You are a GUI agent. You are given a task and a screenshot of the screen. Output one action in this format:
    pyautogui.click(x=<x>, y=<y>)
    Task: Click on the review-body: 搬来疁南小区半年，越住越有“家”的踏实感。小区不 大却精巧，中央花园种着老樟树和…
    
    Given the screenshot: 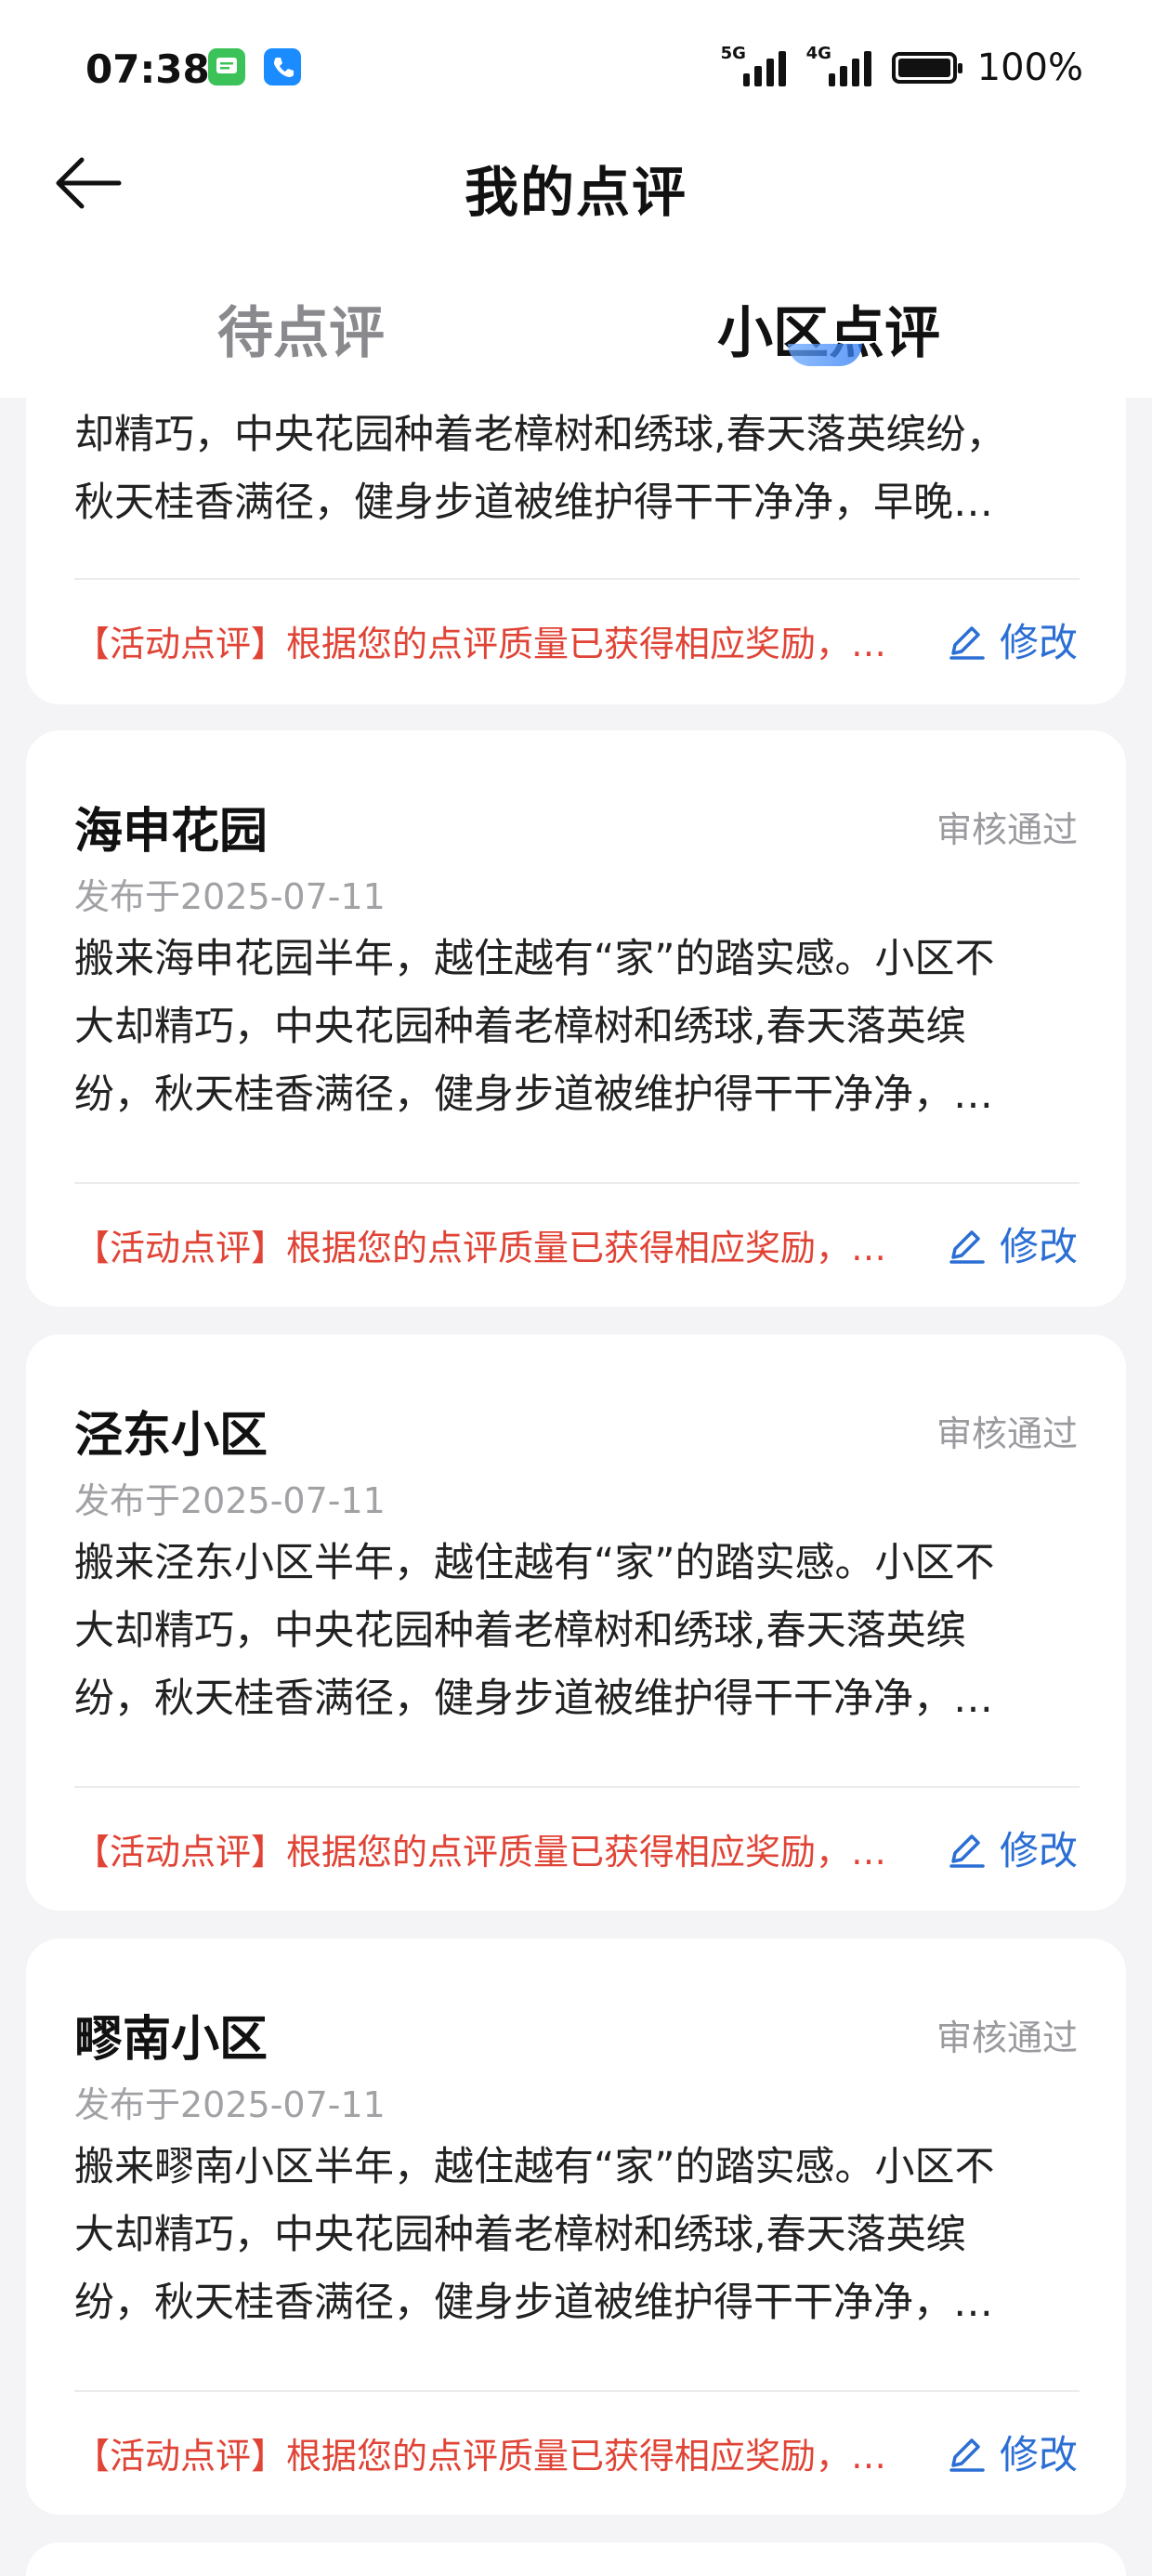 What is the action you would take?
    pyautogui.click(x=534, y=2235)
    